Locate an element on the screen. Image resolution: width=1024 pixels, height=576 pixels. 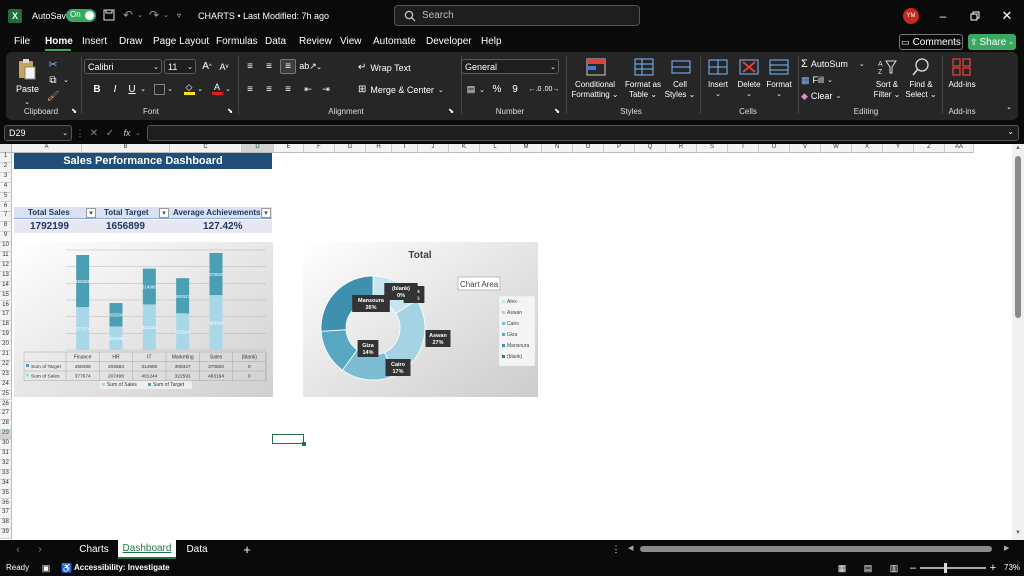
row-header-13: 13 is located at coordinates (6, 276).